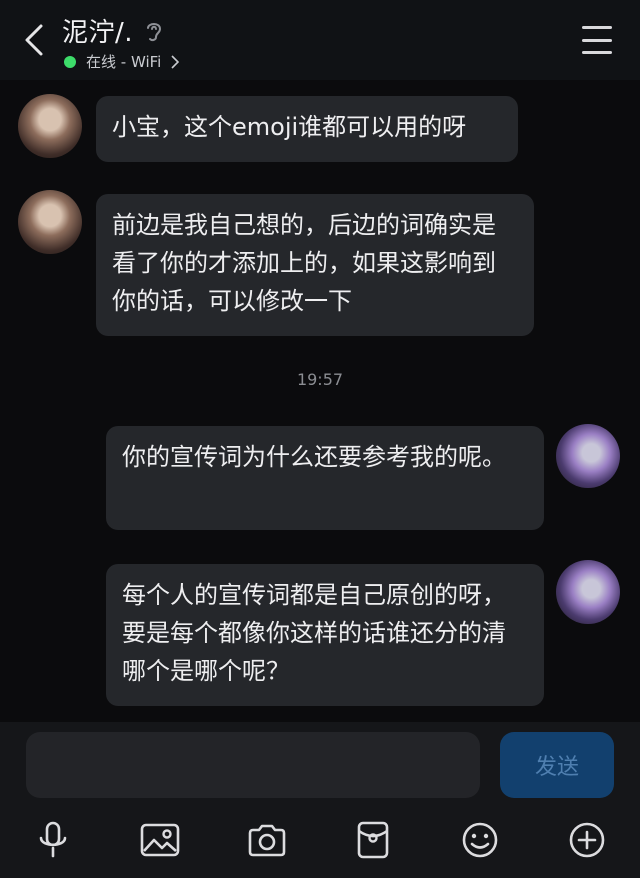 This screenshot has width=640, height=878. I want to click on camera-button, so click(267, 840).